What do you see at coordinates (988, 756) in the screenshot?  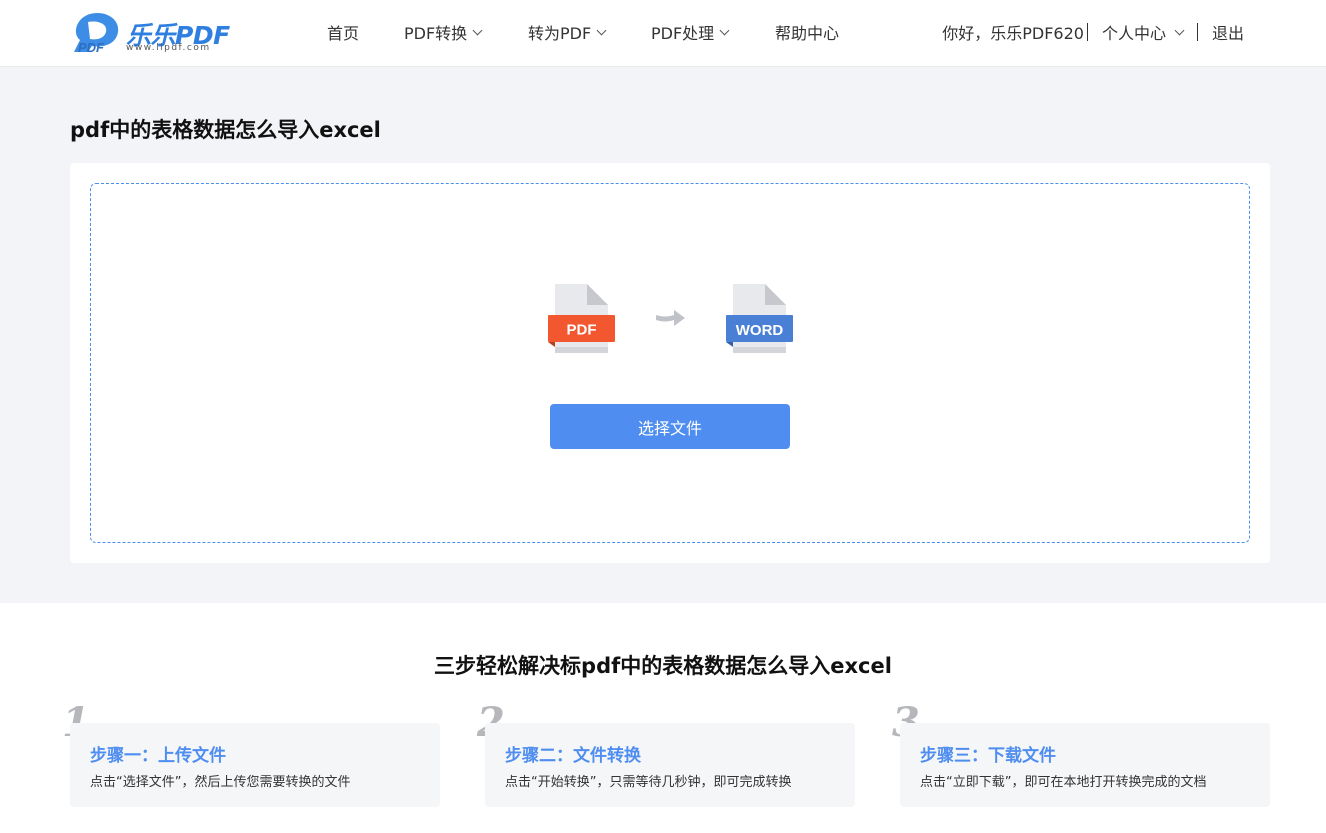 I see `step-title: 步骤三：下载文件` at bounding box center [988, 756].